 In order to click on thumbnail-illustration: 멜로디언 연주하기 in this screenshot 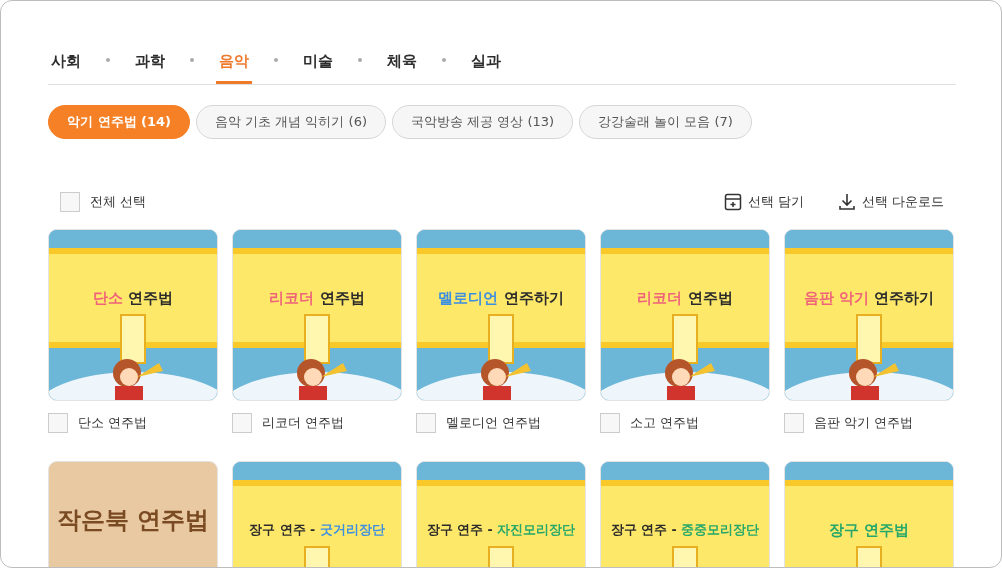, I will do `click(501, 315)`.